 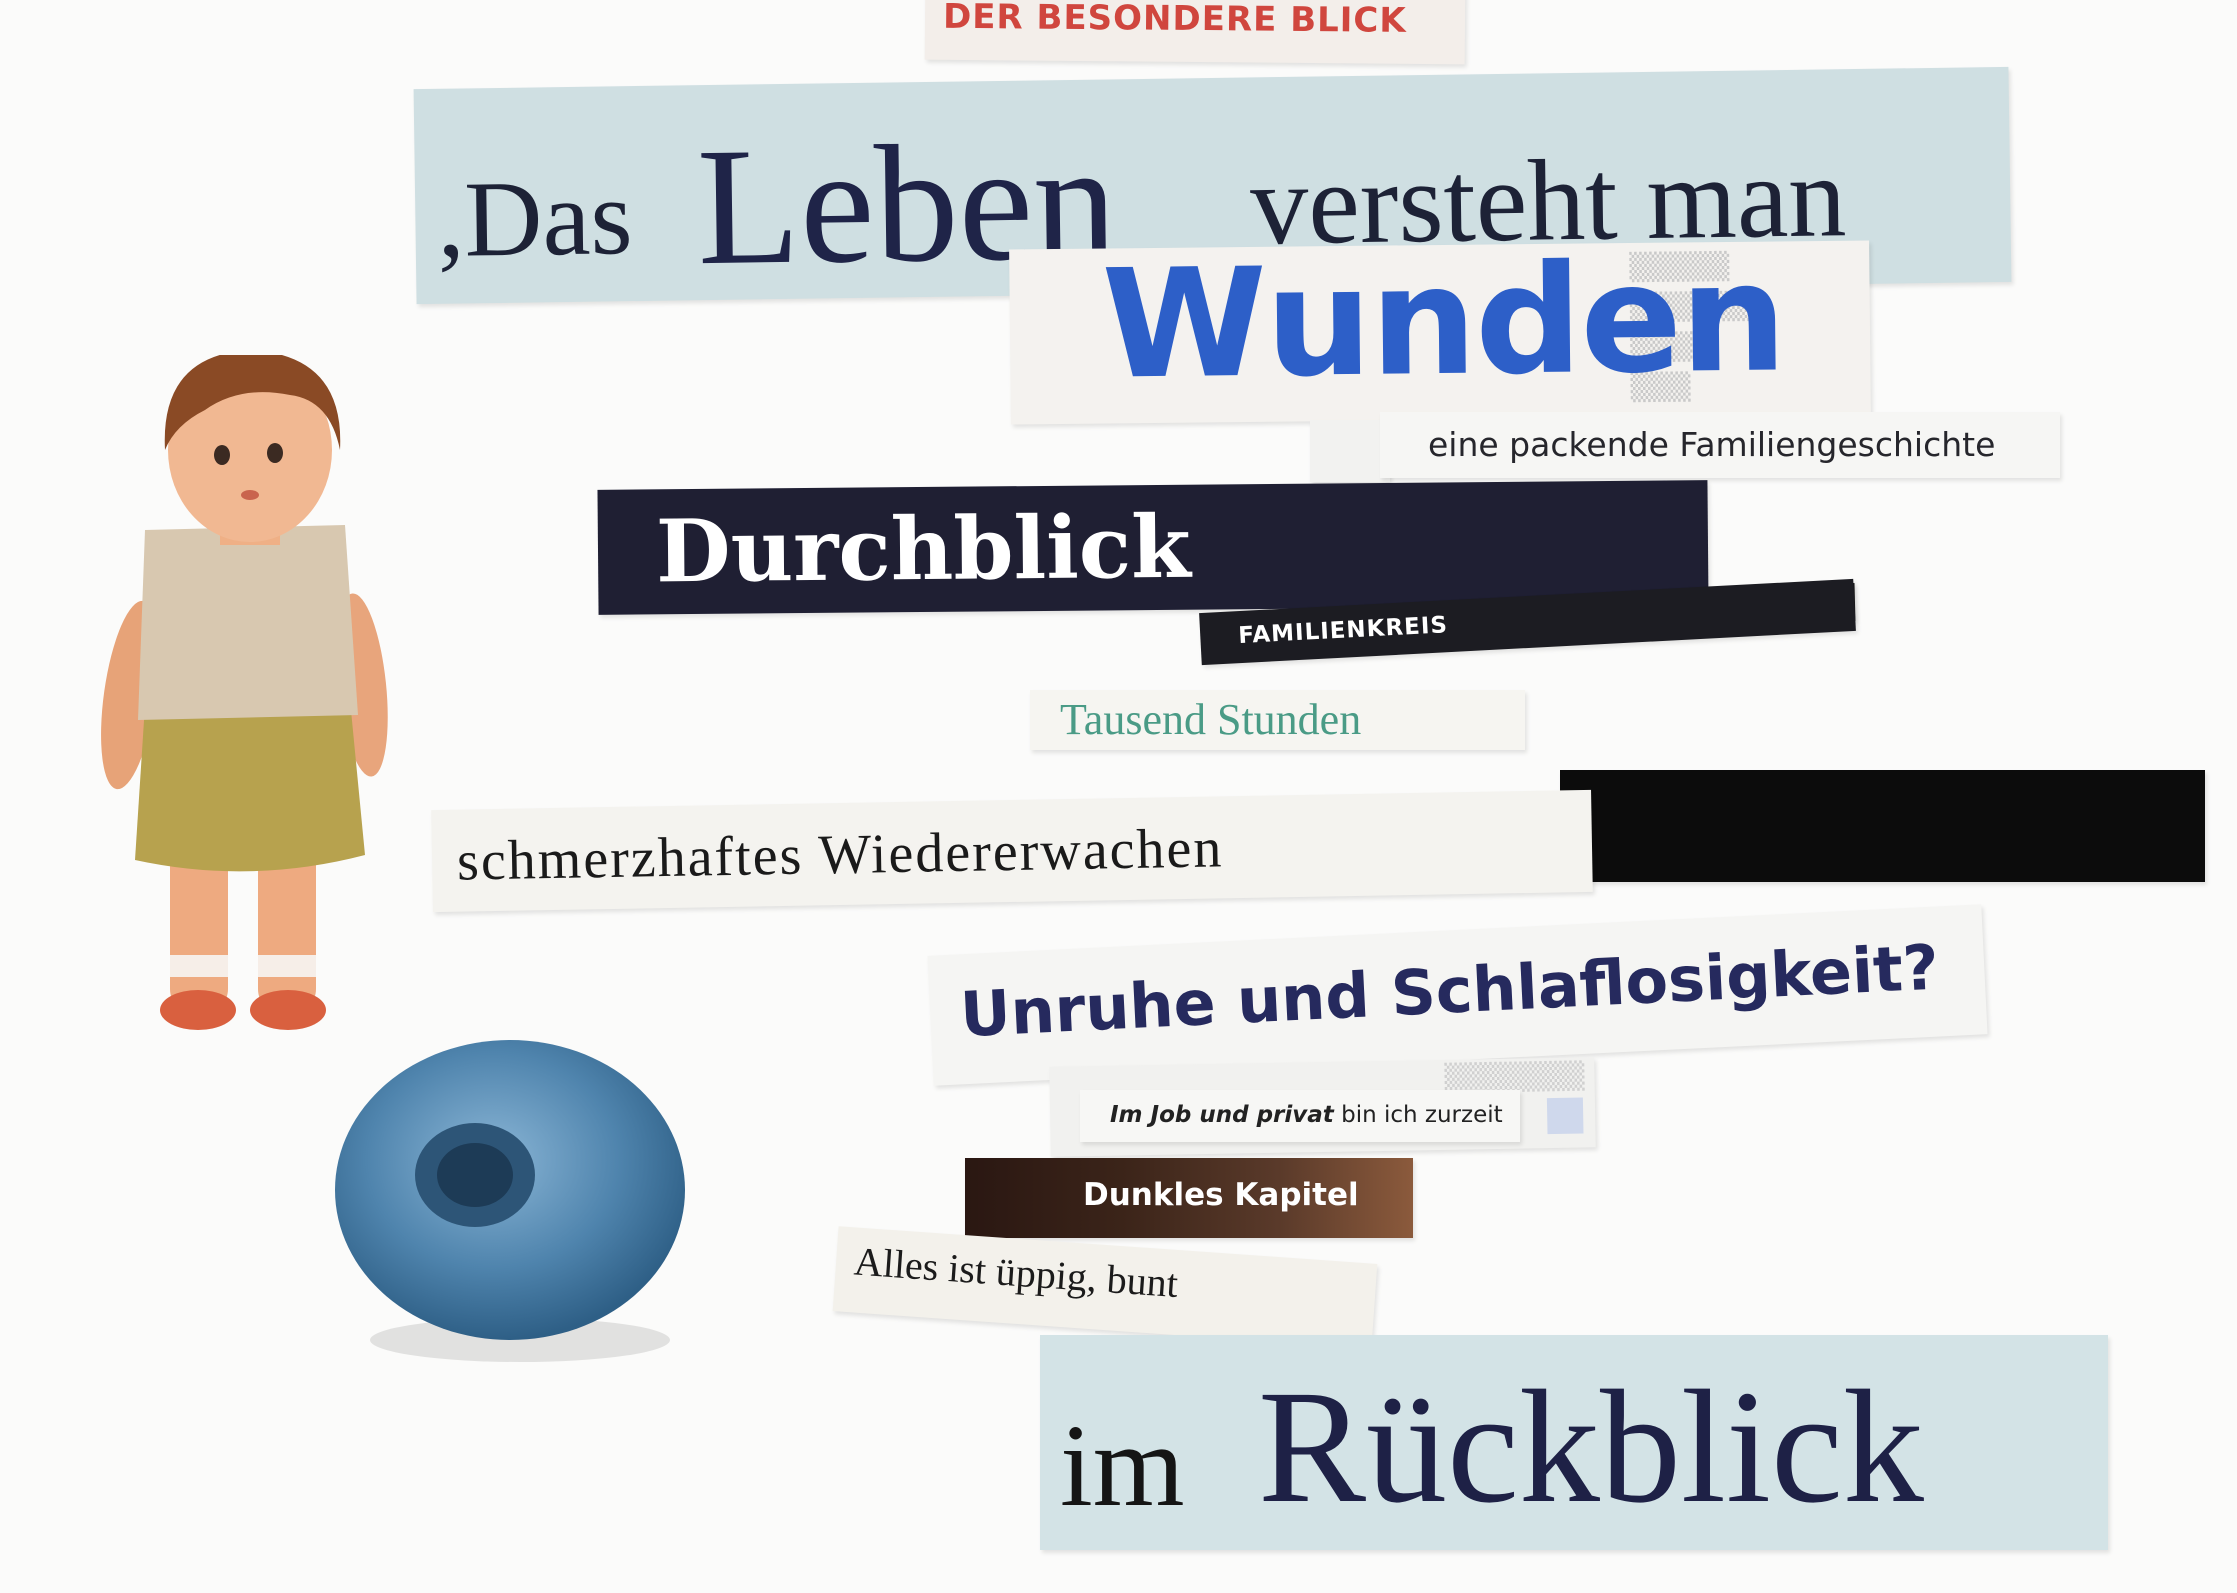 I want to click on clipping-text: Unruhe und Schlaflosigkeit?, so click(x=1449, y=991).